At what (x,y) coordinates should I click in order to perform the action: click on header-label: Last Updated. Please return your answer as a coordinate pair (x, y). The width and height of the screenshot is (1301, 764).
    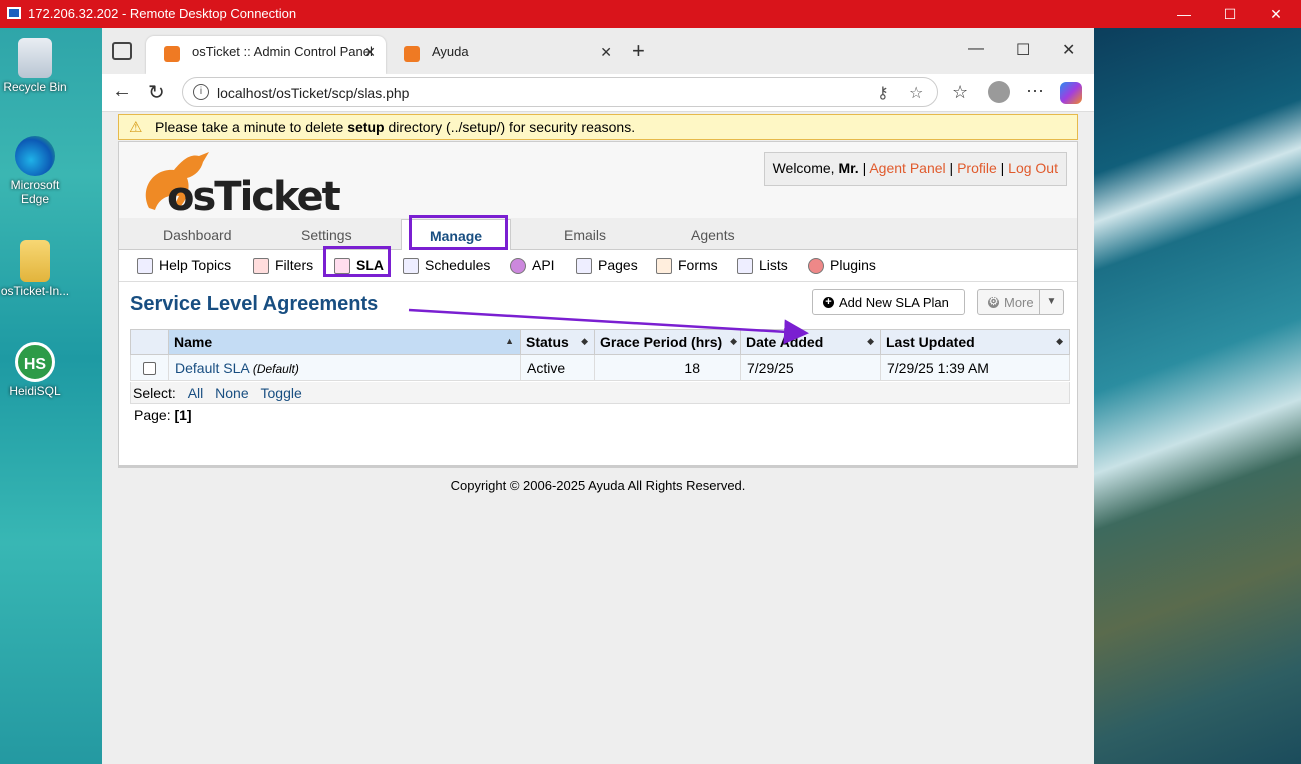
    Looking at the image, I should click on (930, 342).